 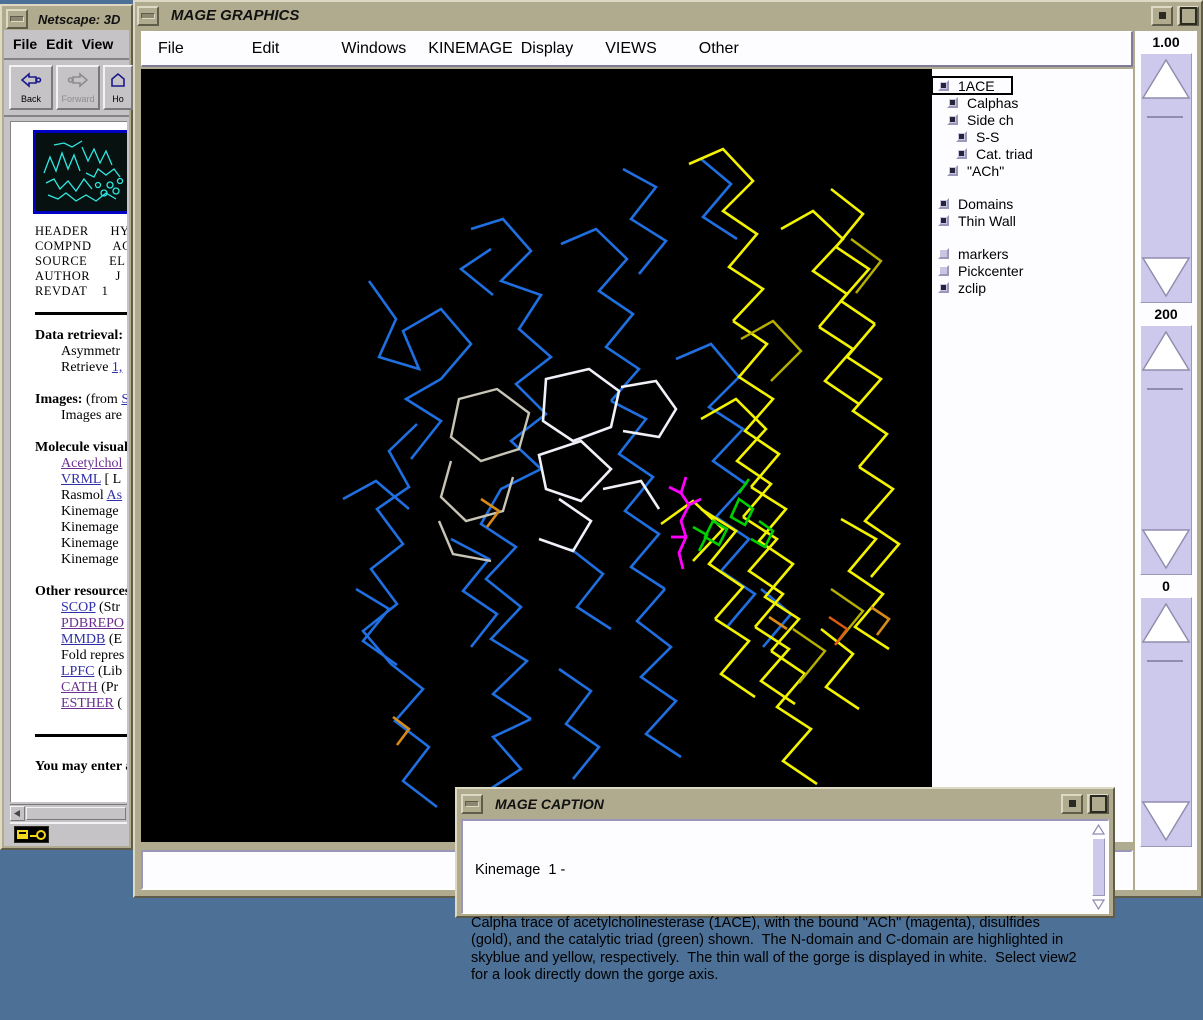 I want to click on panel-checkbox-zclip: zclip, so click(x=1032, y=287).